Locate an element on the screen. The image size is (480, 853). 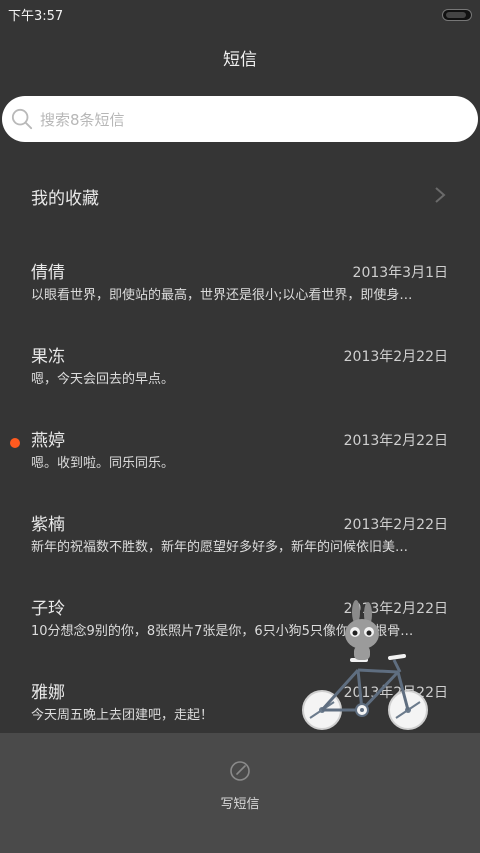
message-item: 果冻 2013年2月22日 嗯，今天会回去的早点。 is located at coordinates (240, 370).